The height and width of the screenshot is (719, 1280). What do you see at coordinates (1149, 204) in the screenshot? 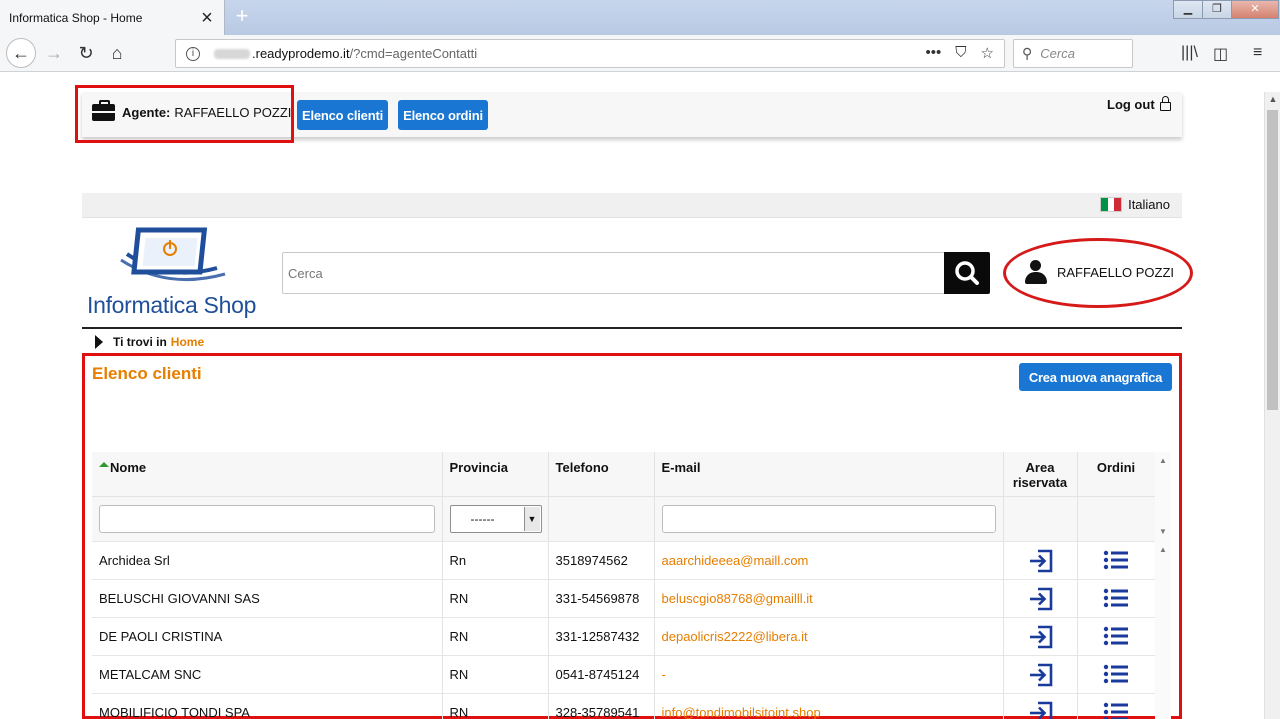
I see `language-label: Italiano` at bounding box center [1149, 204].